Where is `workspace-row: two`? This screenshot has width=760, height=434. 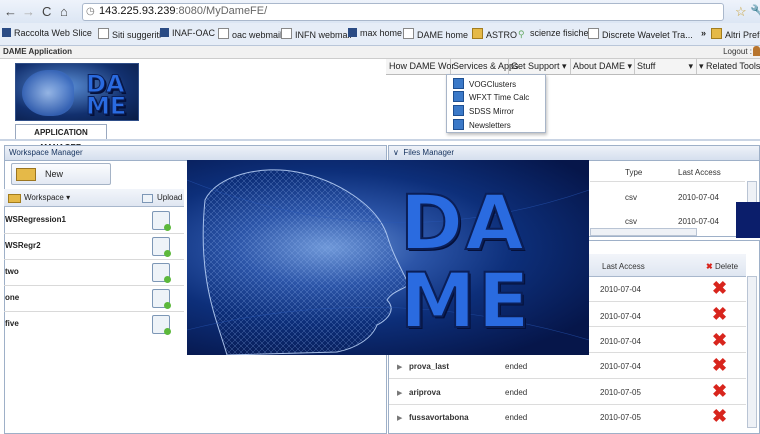
workspace-row: two is located at coordinates (94, 272).